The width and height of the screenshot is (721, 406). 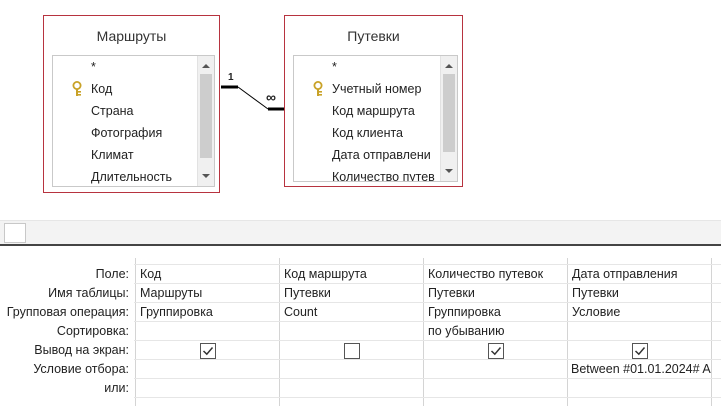 I want to click on chevron-up-icon, so click(x=449, y=66).